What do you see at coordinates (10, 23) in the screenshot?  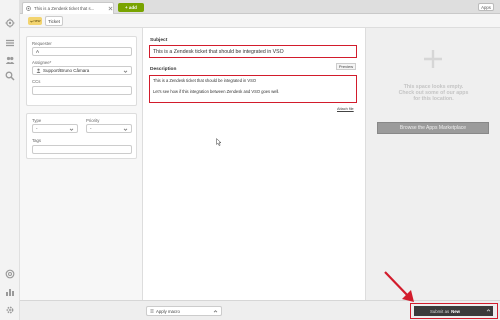 I see `zendesk-logo-icon` at bounding box center [10, 23].